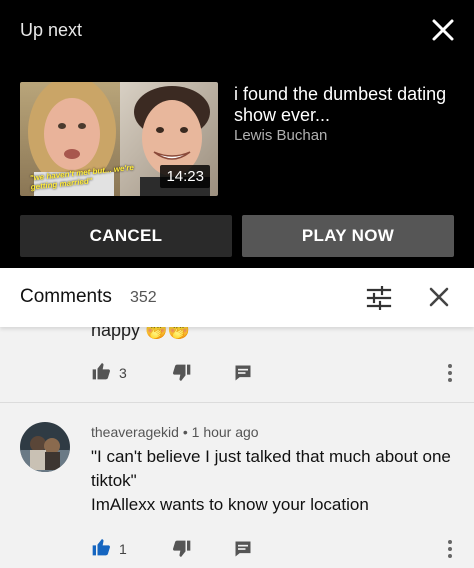  I want to click on comment-actions: 1, so click(276, 549).